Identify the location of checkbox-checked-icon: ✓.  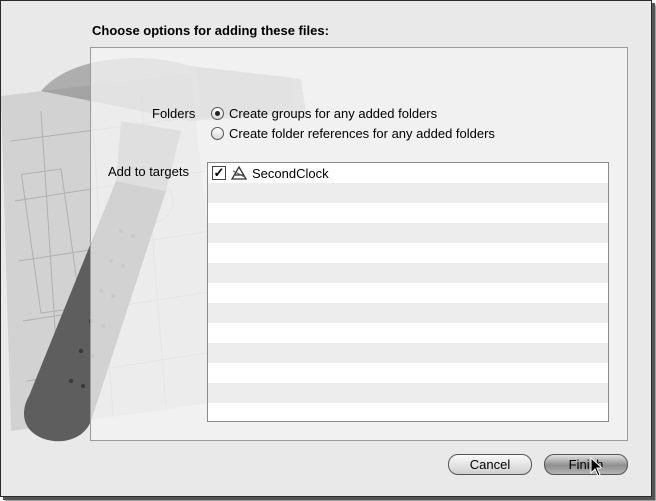
(219, 173).